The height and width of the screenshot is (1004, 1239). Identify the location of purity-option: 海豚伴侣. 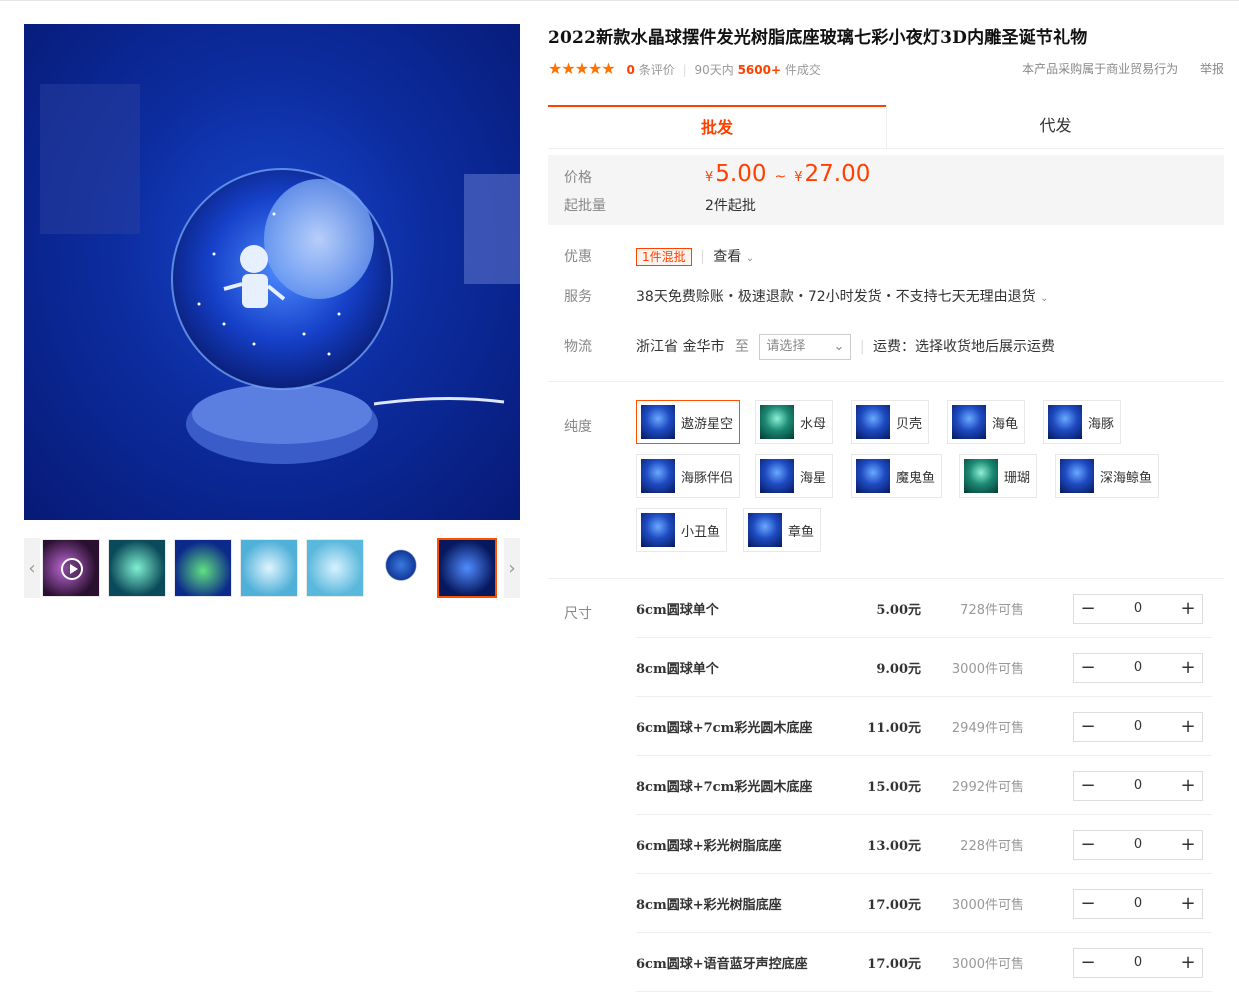
(688, 476).